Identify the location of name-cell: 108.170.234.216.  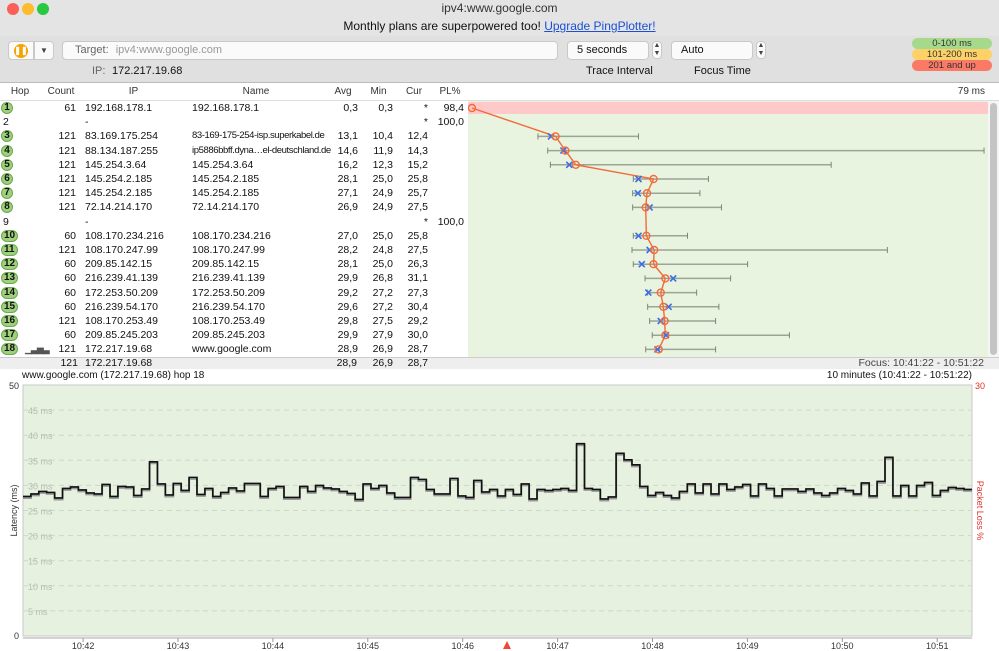
(231, 235).